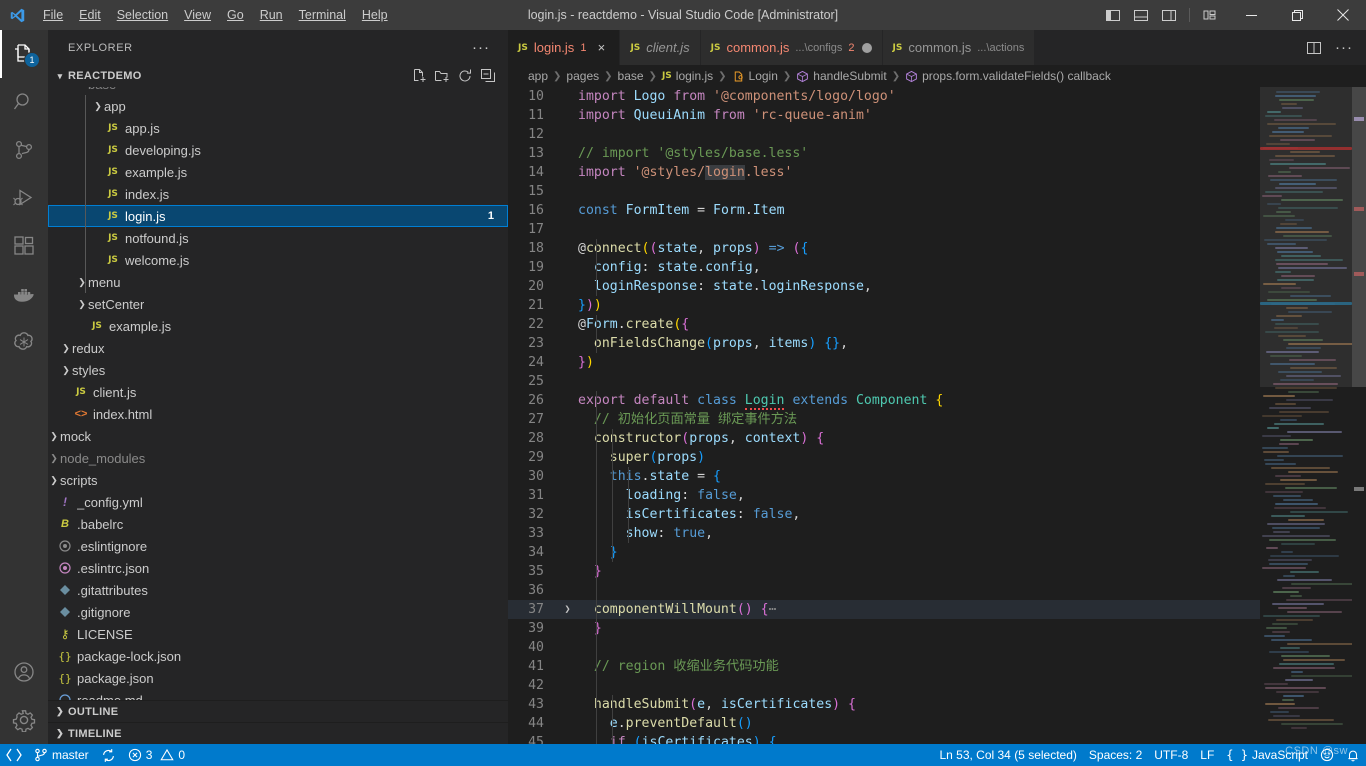 This screenshot has width=1366, height=766. Describe the element at coordinates (884, 723) in the screenshot. I see `code-line: 44 e.preventDefault()` at that location.